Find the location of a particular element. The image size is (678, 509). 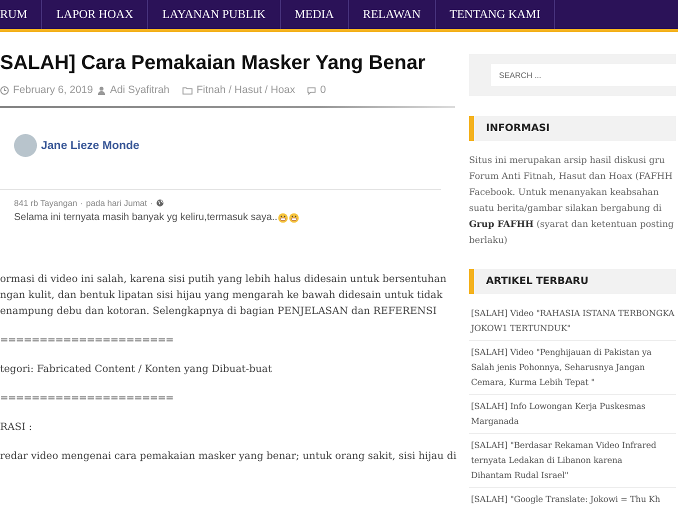

comment-icon is located at coordinates (311, 90).